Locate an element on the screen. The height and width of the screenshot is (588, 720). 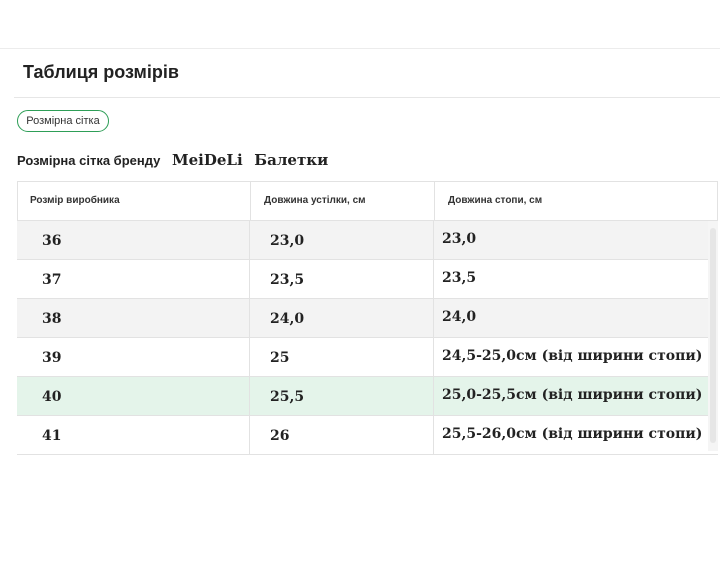
cell-insole: 25 is located at coordinates (280, 358).